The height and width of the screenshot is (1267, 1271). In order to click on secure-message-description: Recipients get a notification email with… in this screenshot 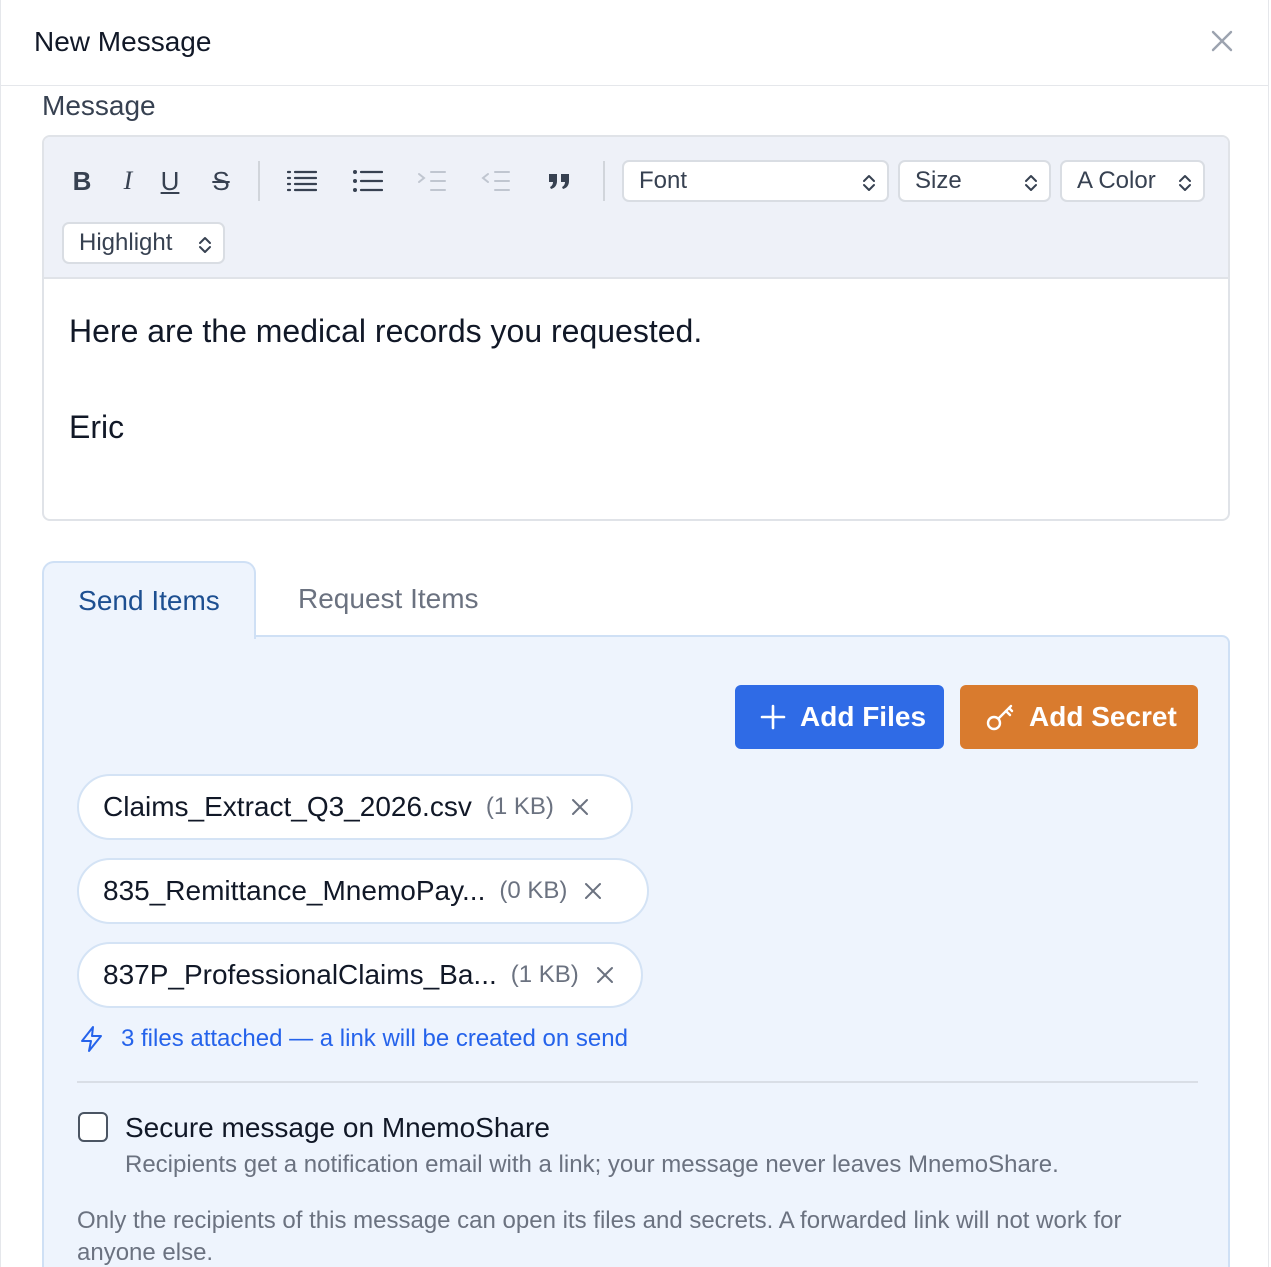, I will do `click(592, 1164)`.